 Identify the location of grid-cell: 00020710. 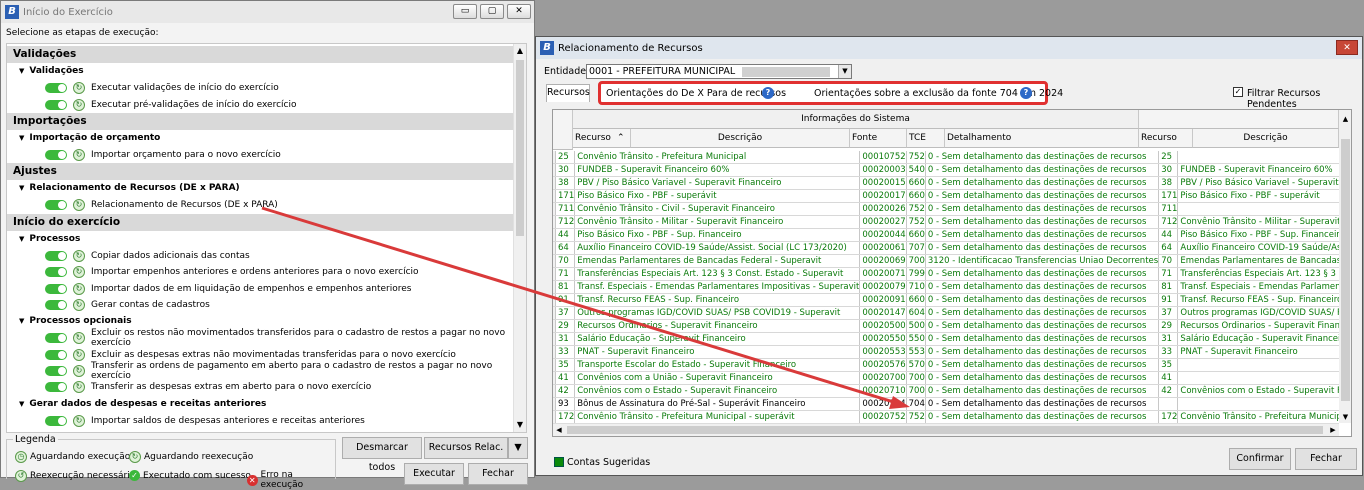
(883, 391).